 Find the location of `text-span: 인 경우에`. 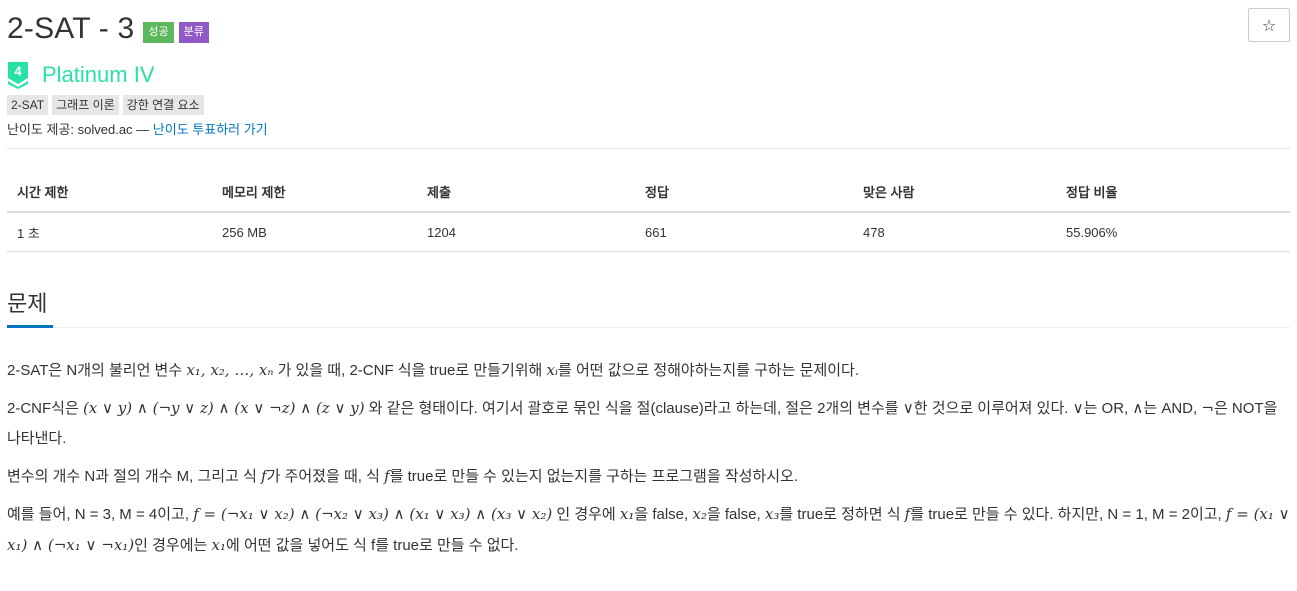

text-span: 인 경우에 is located at coordinates (586, 514).